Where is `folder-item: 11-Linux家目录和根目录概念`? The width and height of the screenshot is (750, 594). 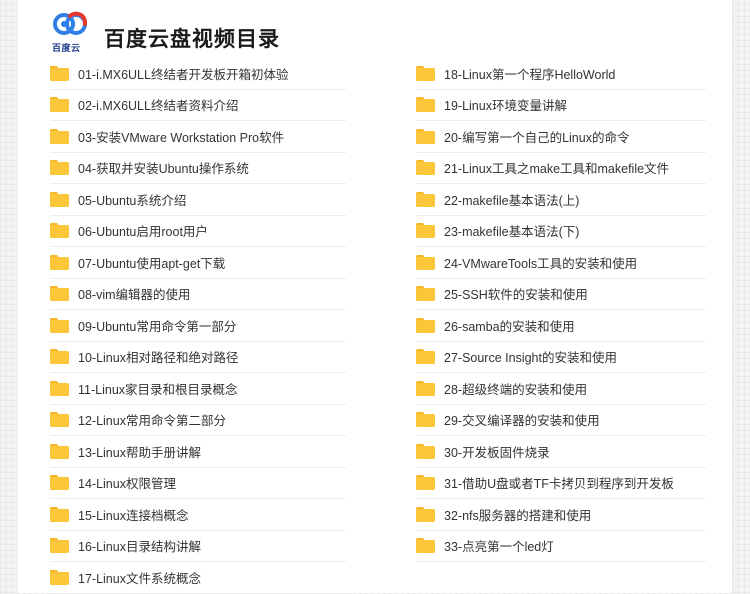 folder-item: 11-Linux家目录和根目录概念 is located at coordinates (198, 389).